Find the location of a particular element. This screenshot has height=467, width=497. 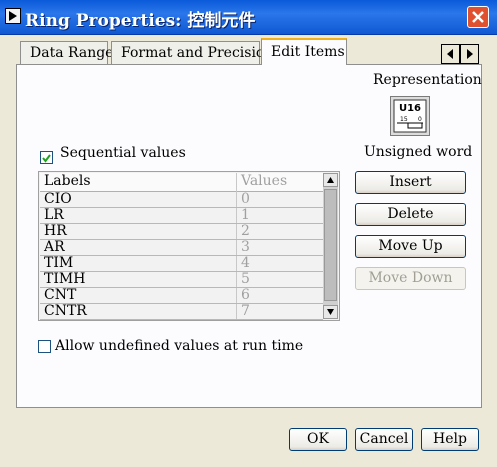

row-value: 7 is located at coordinates (245, 311).